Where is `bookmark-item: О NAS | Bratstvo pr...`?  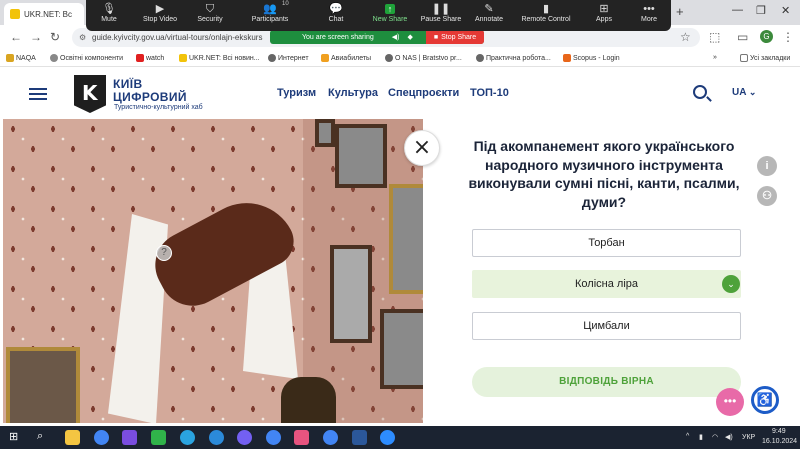 bookmark-item: О NAS | Bratstvo pr... is located at coordinates (423, 58).